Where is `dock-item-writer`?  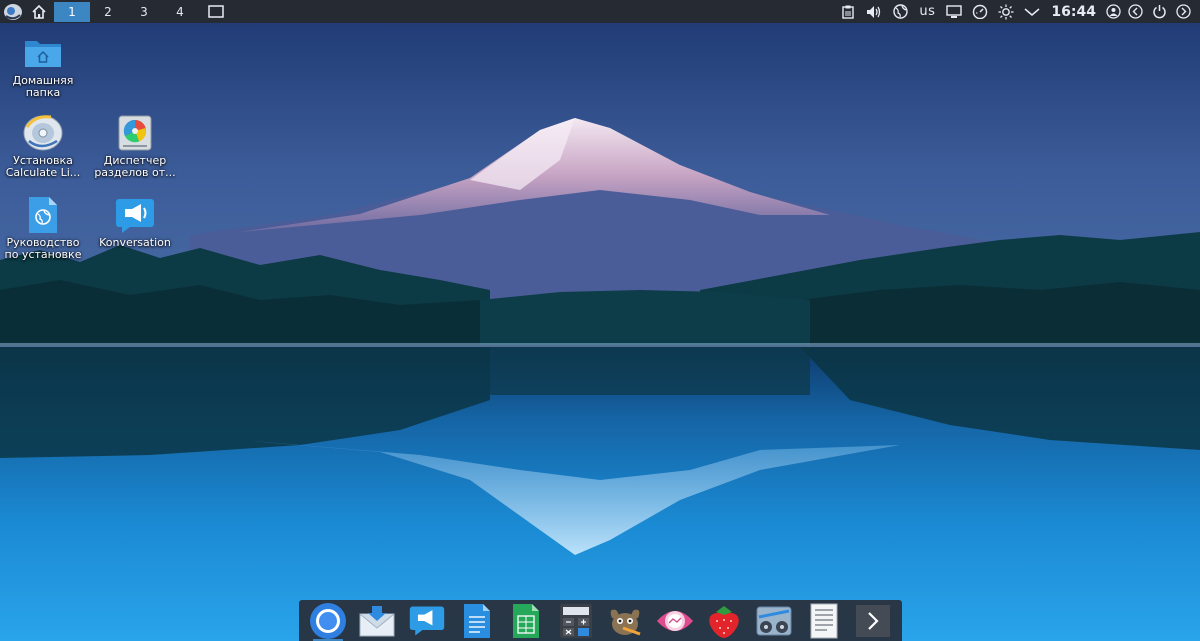
dock-item-writer is located at coordinates (477, 621).